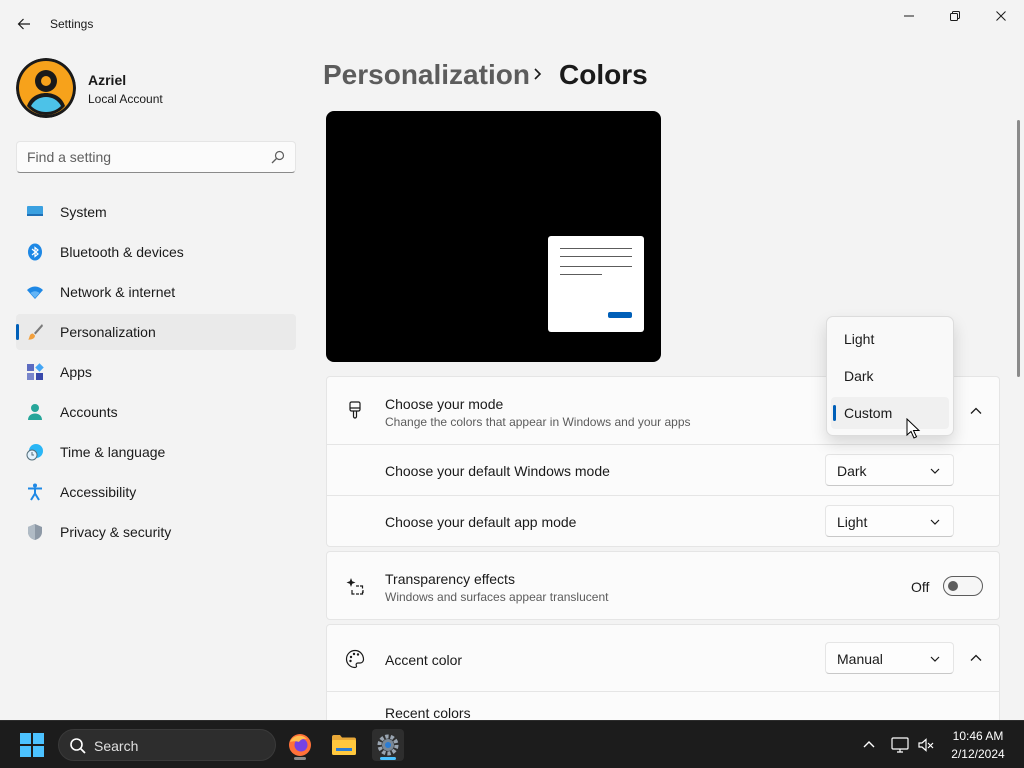  Describe the element at coordinates (493, 236) in the screenshot. I see `theme-preview` at that location.